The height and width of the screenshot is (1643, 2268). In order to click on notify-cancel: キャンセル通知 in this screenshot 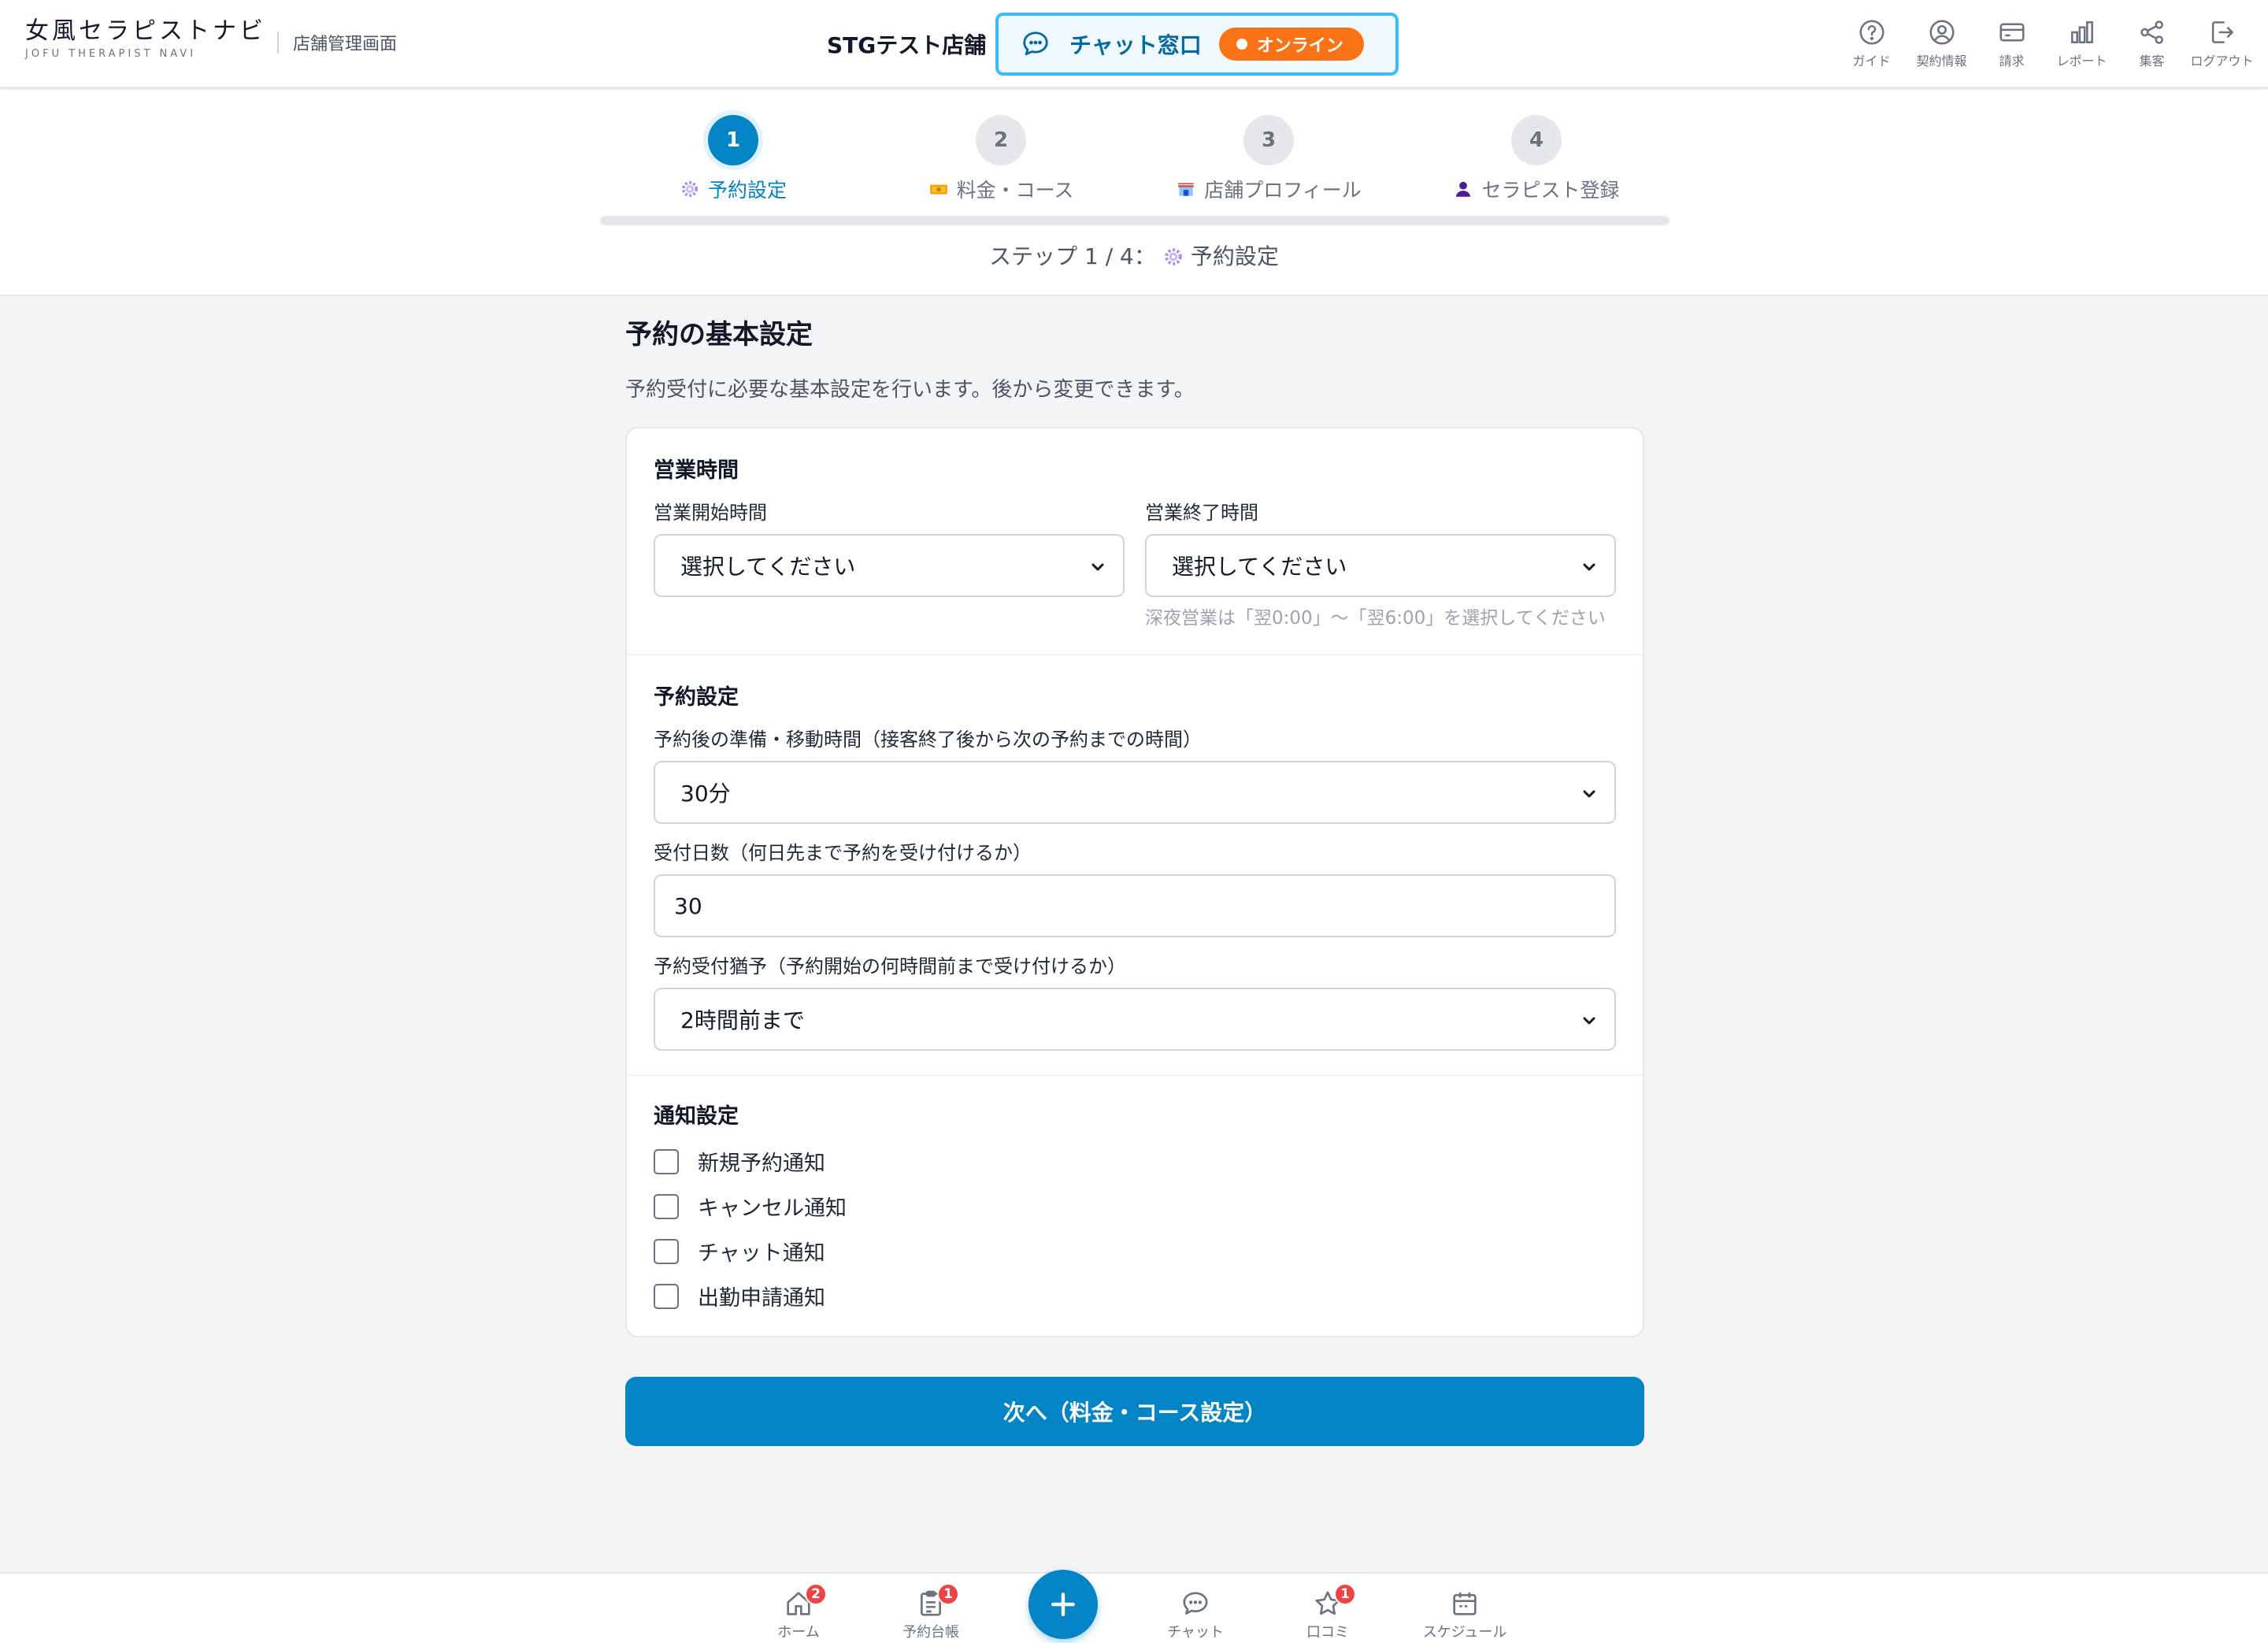, I will do `click(1135, 1206)`.